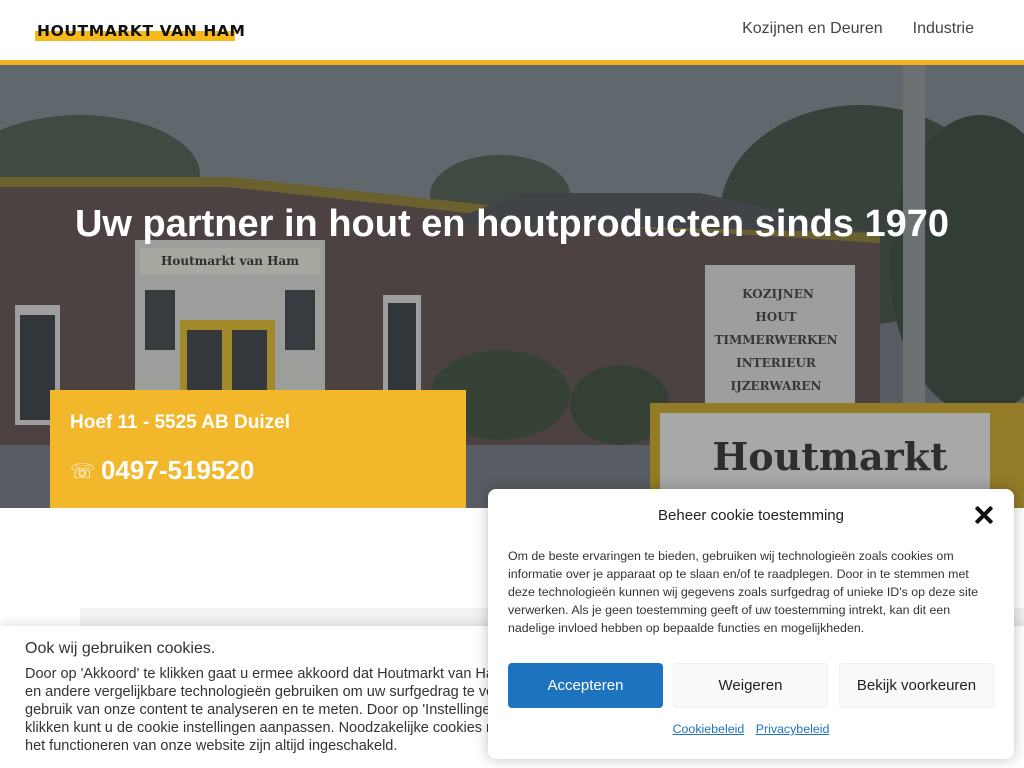 This screenshot has width=1024, height=768. I want to click on decline-button: Weigeren, so click(750, 685).